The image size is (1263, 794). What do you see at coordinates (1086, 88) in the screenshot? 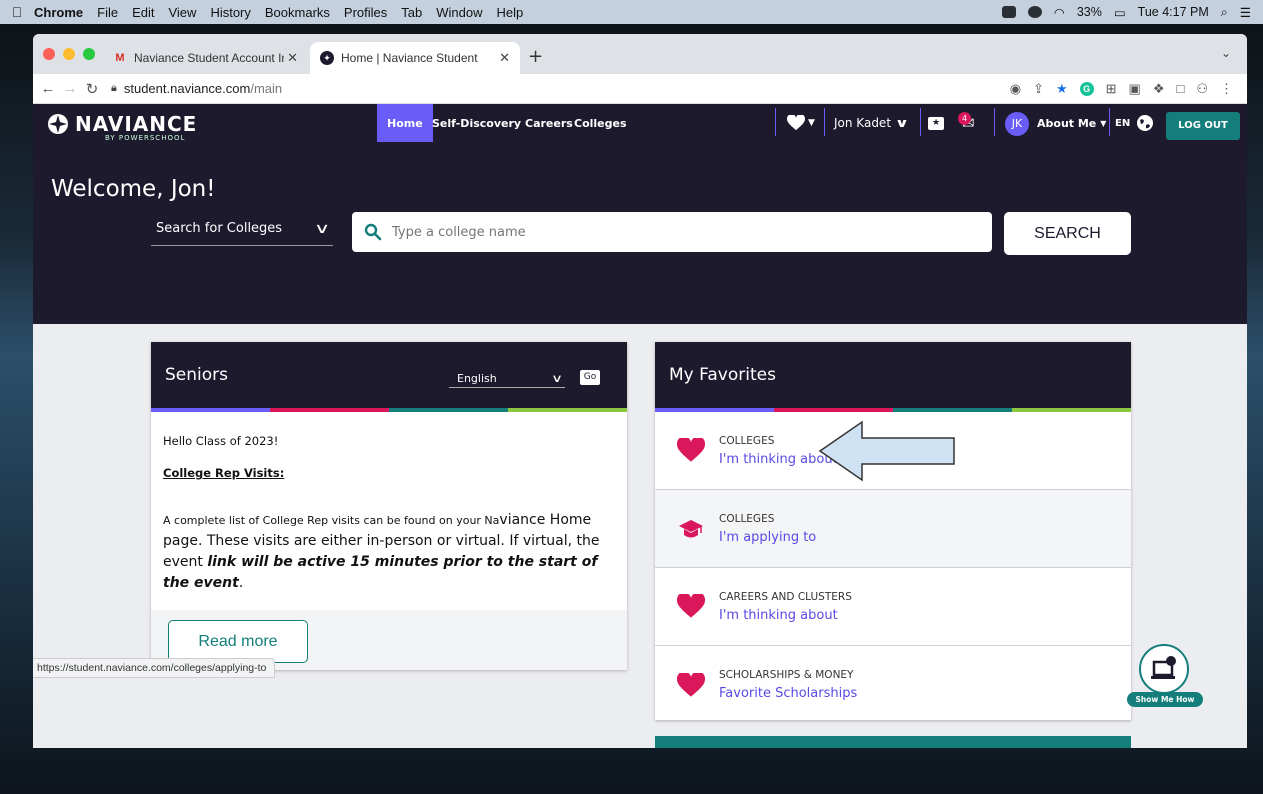
I see `grammarly-icon: G` at bounding box center [1086, 88].